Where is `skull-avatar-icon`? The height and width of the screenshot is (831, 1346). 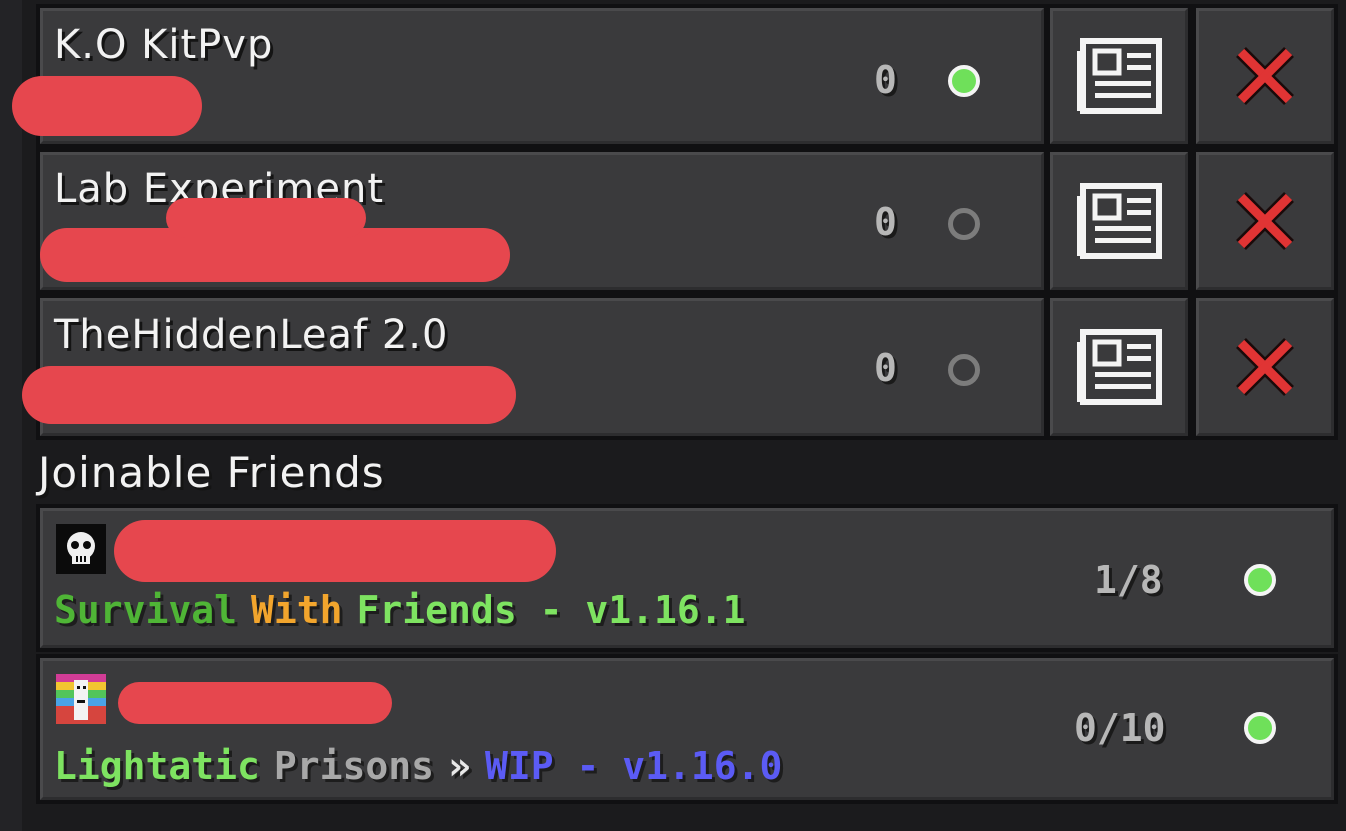 skull-avatar-icon is located at coordinates (81, 549).